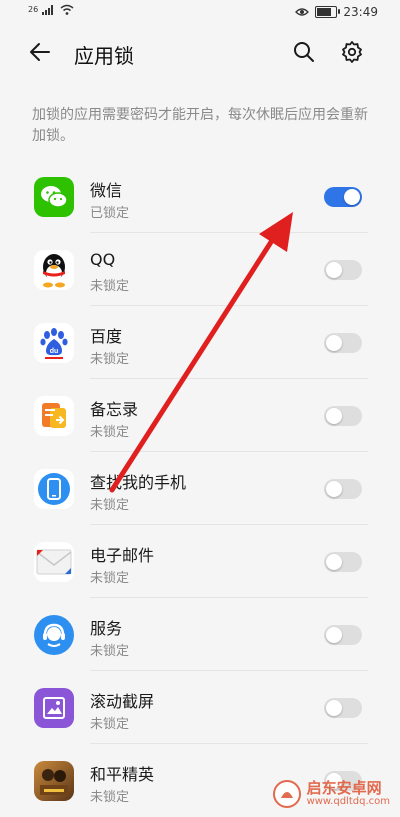 This screenshot has width=400, height=817. What do you see at coordinates (200, 13) in the screenshot?
I see `status-bar: 26 23:49` at bounding box center [200, 13].